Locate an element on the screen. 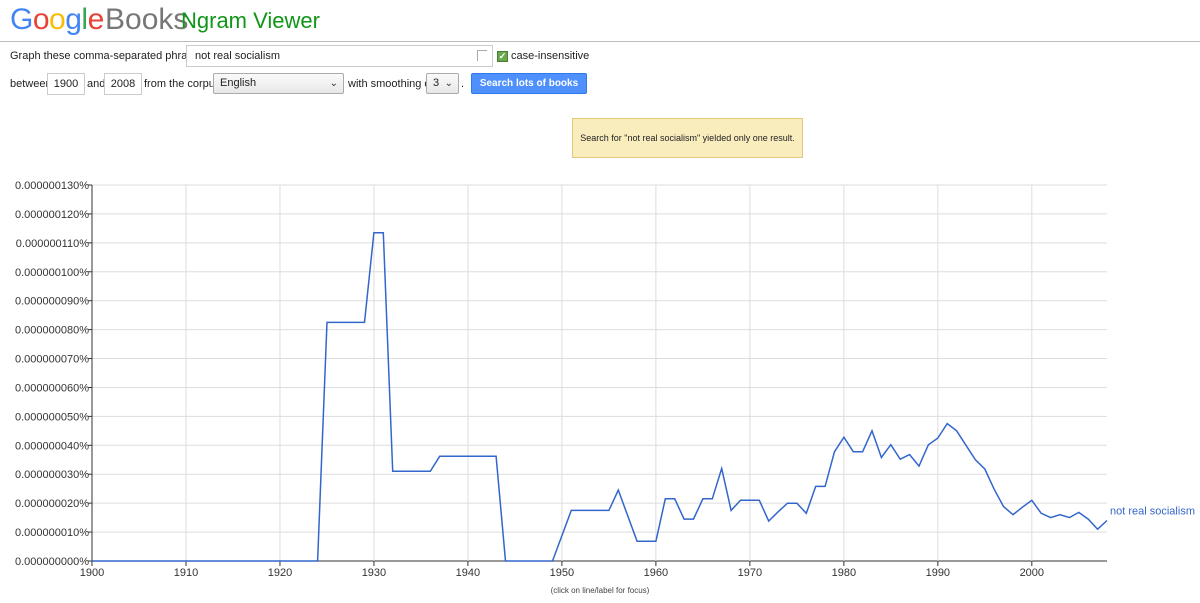 The height and width of the screenshot is (603, 1200). x-tick-label: 1900 is located at coordinates (92, 573).